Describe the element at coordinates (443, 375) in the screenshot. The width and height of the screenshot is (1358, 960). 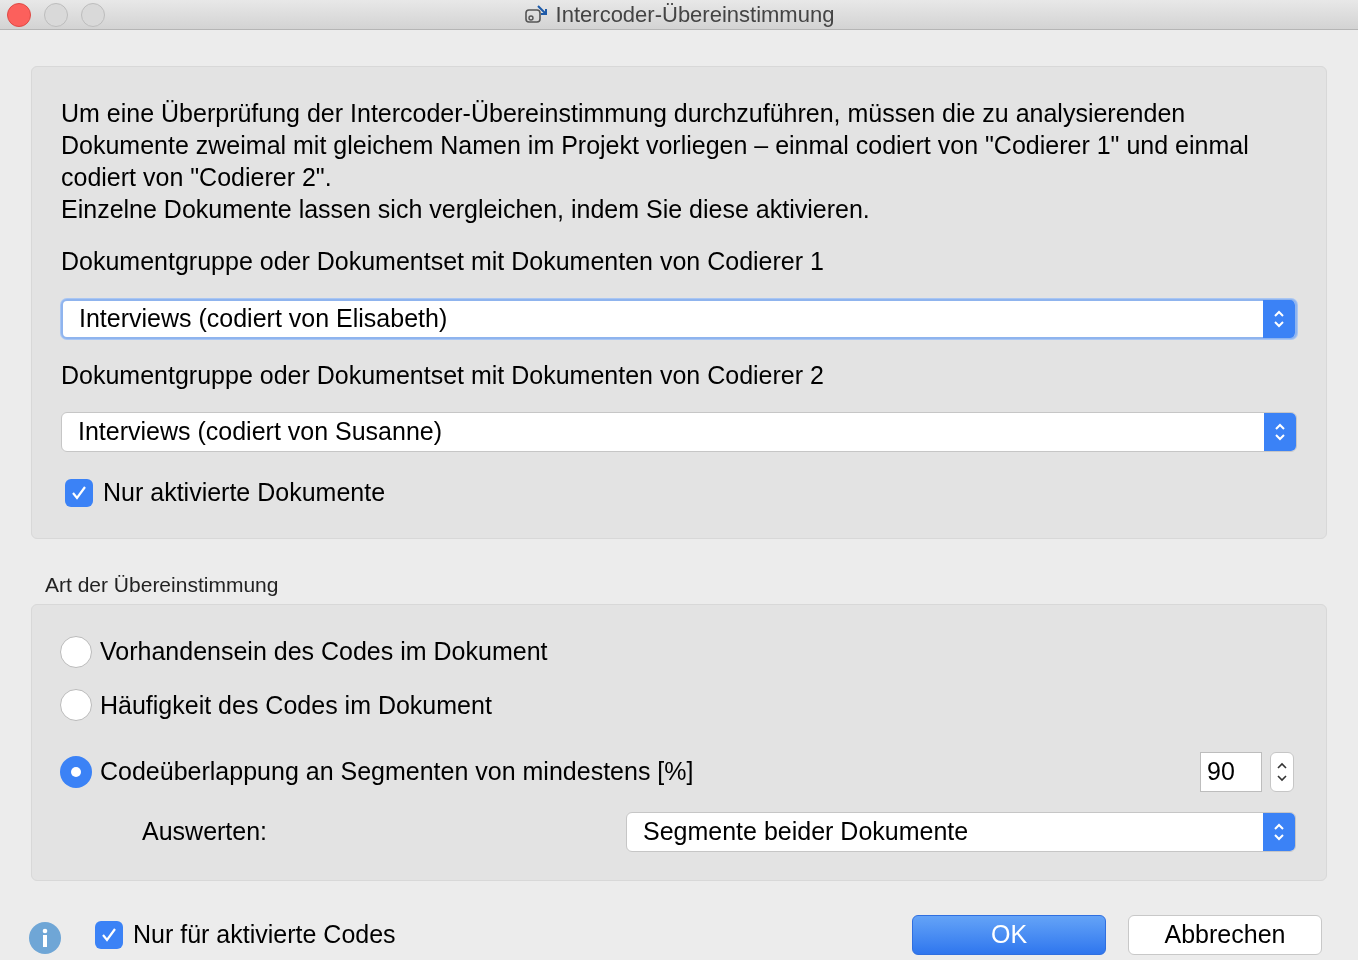
I see `select-label: Dokumentgruppe oder Dokumentset mit Dokumenten von Codierer 2` at that location.